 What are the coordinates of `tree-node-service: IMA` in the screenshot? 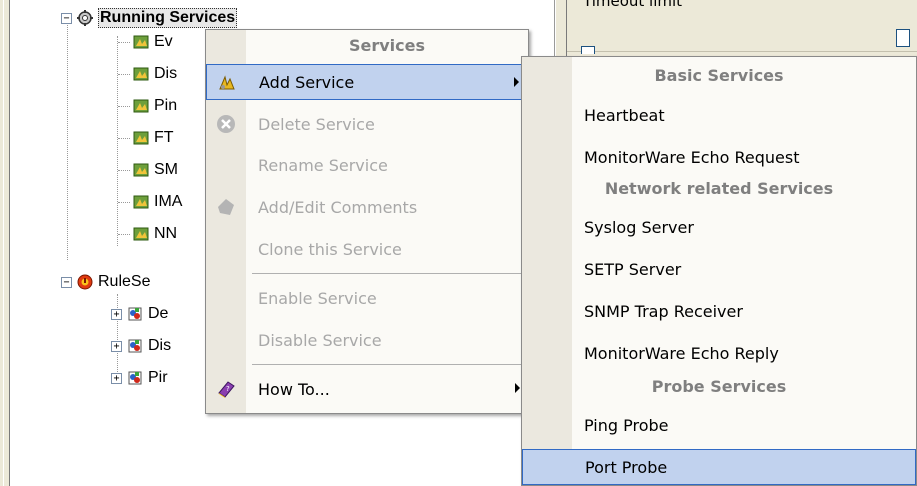 It's located at (150, 202).